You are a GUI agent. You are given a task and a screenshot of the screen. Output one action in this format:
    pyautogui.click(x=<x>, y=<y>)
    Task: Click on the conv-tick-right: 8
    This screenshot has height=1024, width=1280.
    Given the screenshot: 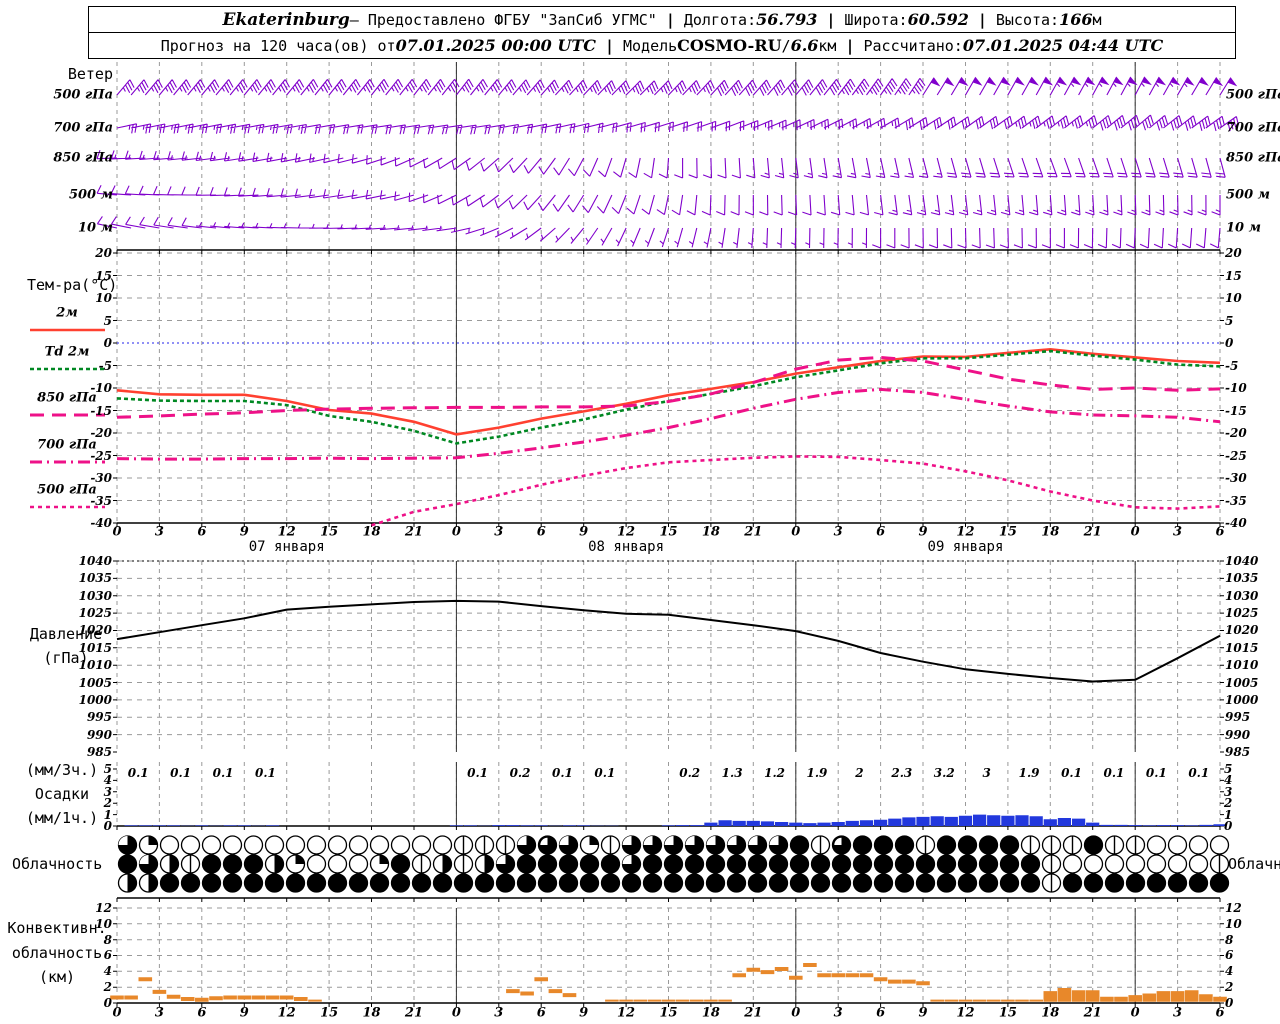 What is the action you would take?
    pyautogui.click(x=1229, y=939)
    